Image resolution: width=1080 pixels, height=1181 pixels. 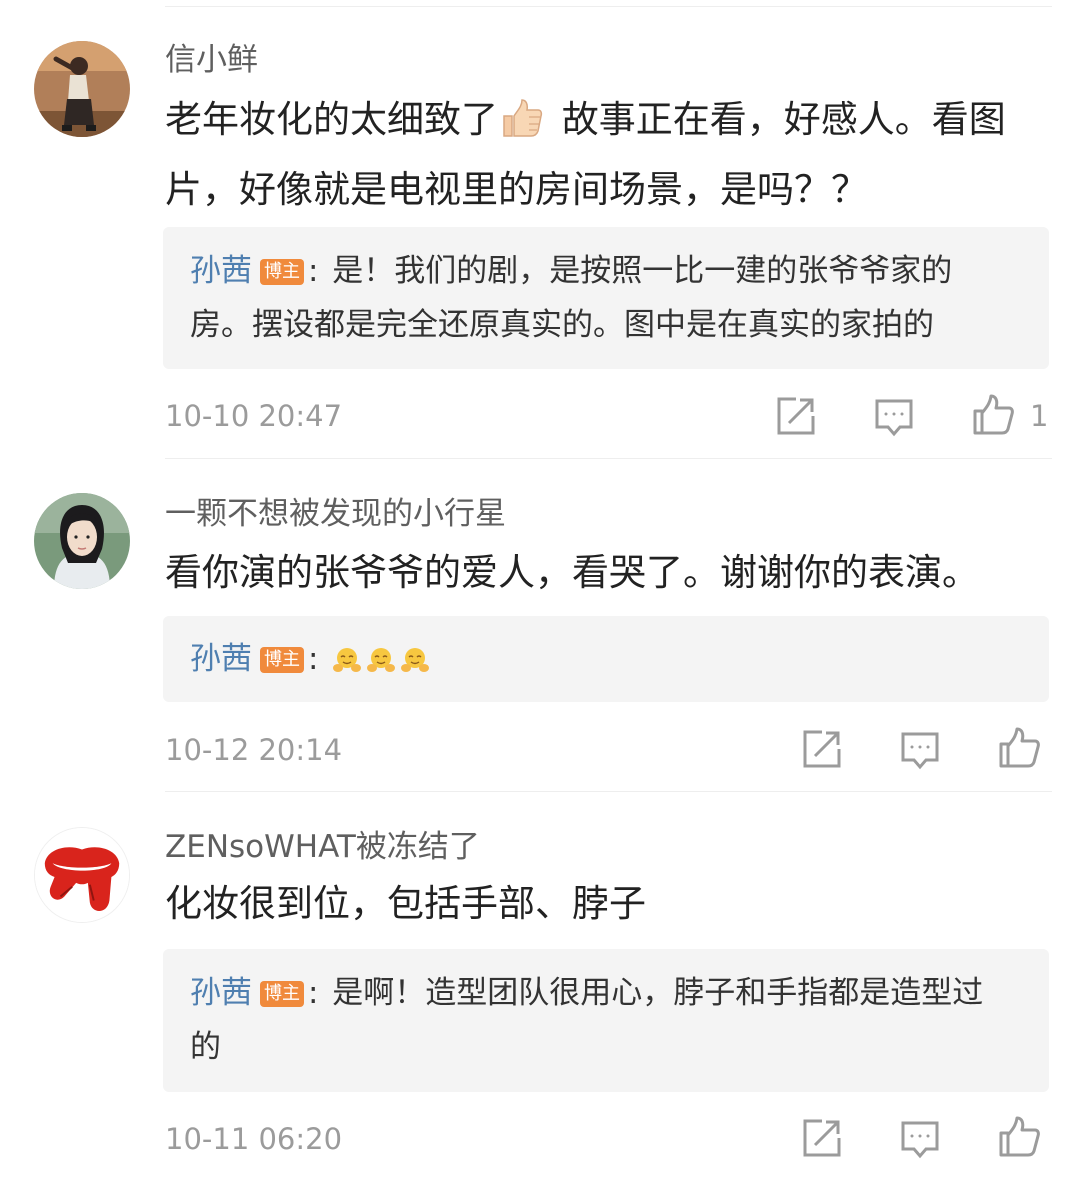 What do you see at coordinates (522, 126) in the screenshot?
I see `thumbs-up-icon` at bounding box center [522, 126].